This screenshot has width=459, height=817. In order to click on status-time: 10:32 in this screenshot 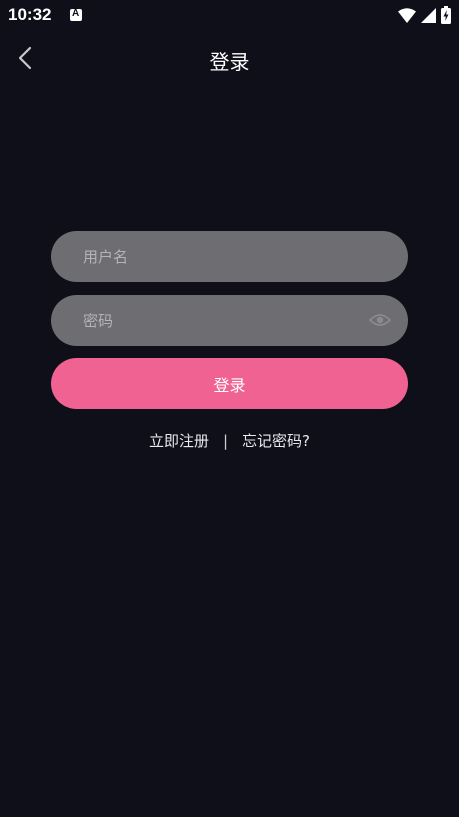, I will do `click(30, 14)`.